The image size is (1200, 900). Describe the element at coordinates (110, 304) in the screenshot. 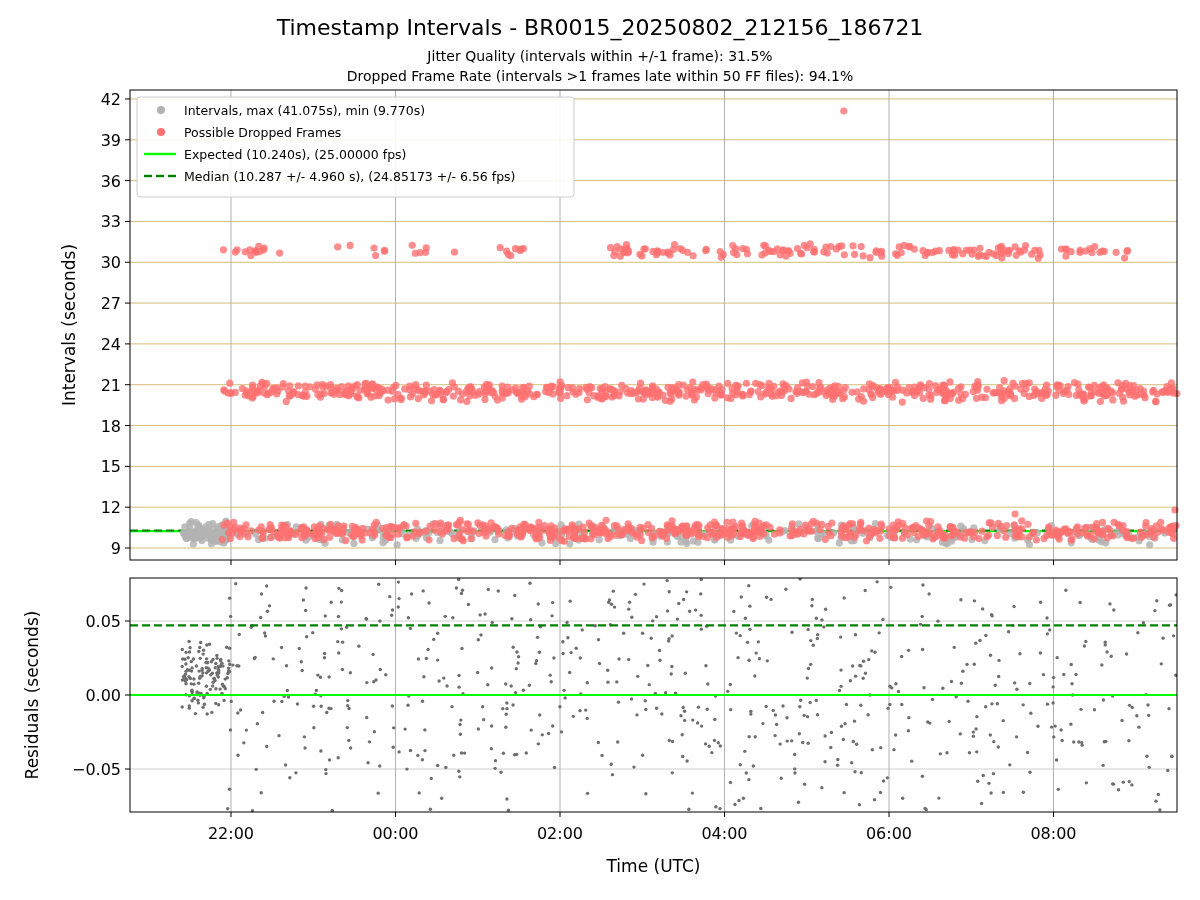

I see `tick-label: 27` at that location.